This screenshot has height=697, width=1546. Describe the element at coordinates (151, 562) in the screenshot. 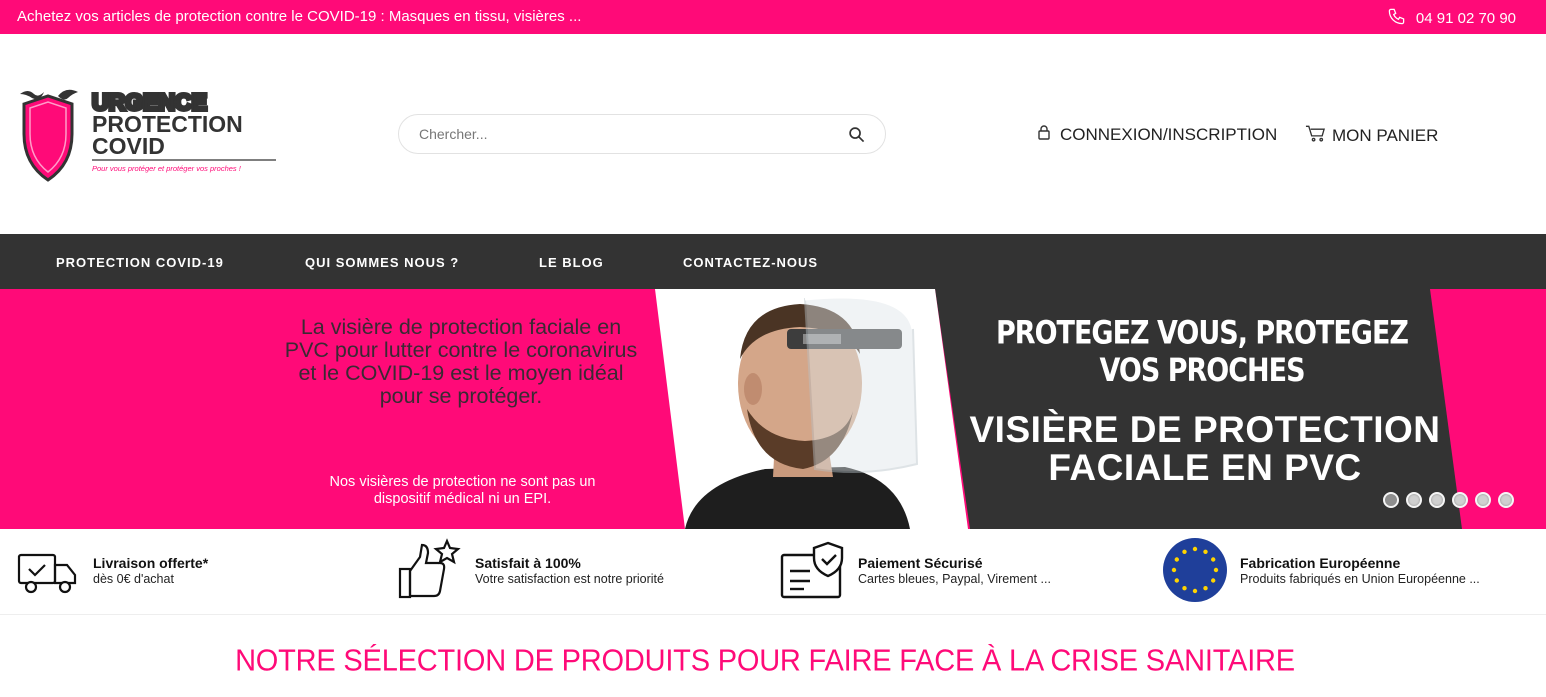

I see `feature-title: Livraison offerte*` at that location.